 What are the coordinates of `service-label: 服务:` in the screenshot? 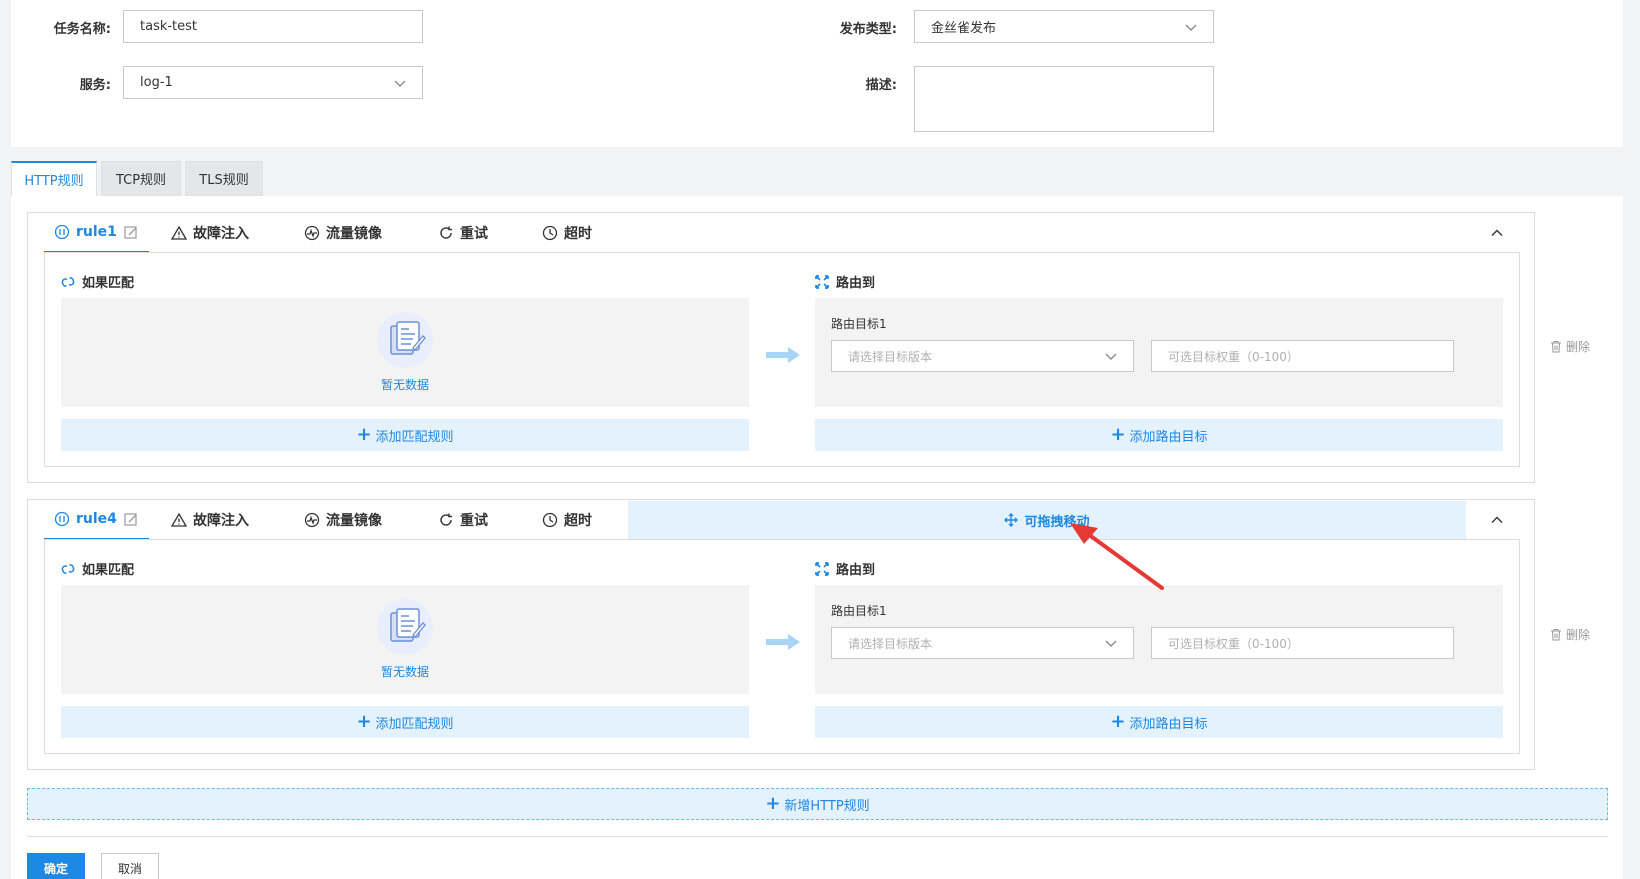 It's located at (95, 85).